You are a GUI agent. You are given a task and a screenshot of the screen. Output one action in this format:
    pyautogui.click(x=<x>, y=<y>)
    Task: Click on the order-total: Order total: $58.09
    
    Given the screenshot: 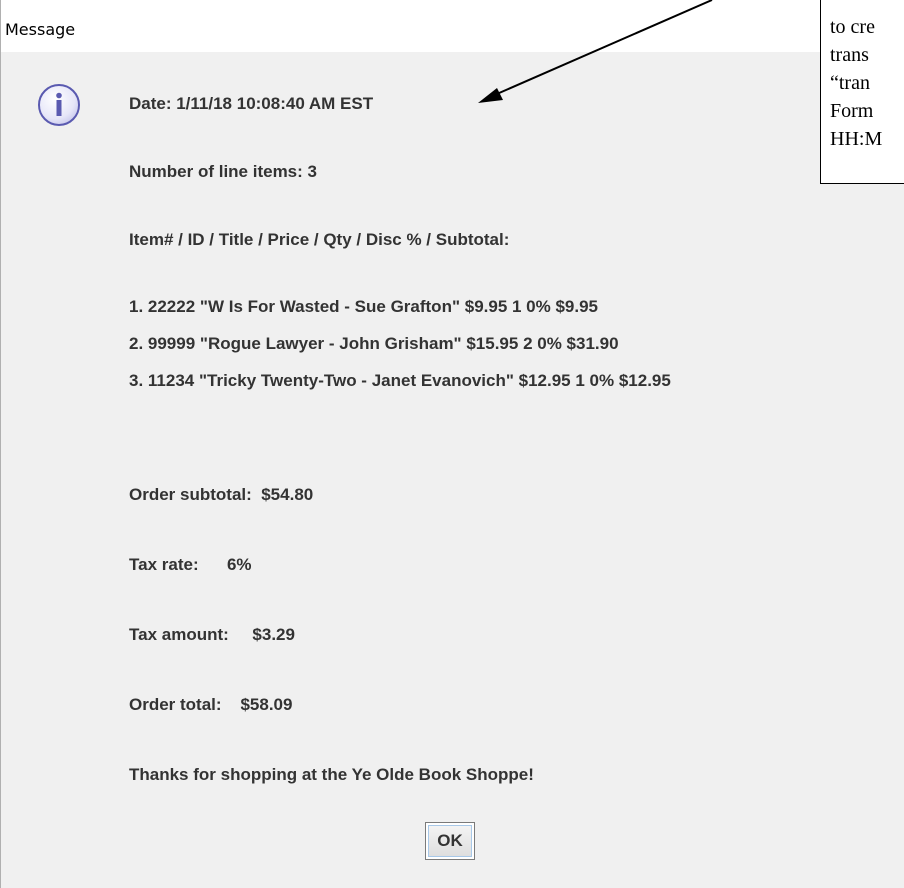 What is the action you would take?
    pyautogui.click(x=211, y=704)
    